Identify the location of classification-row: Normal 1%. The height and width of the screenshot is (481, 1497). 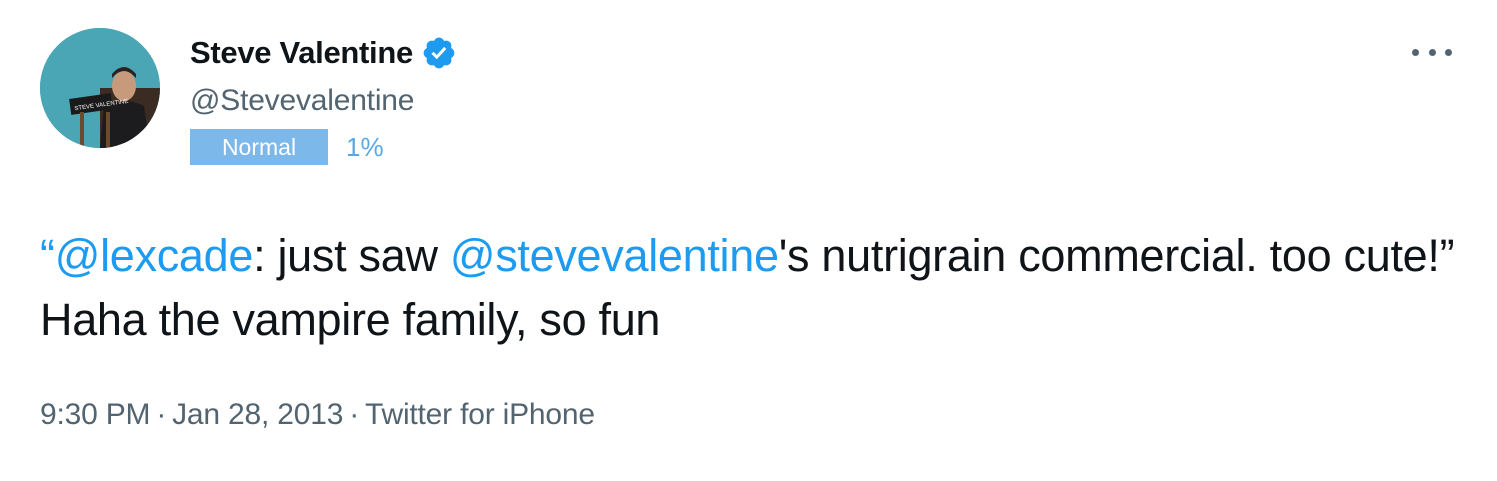
(287, 147).